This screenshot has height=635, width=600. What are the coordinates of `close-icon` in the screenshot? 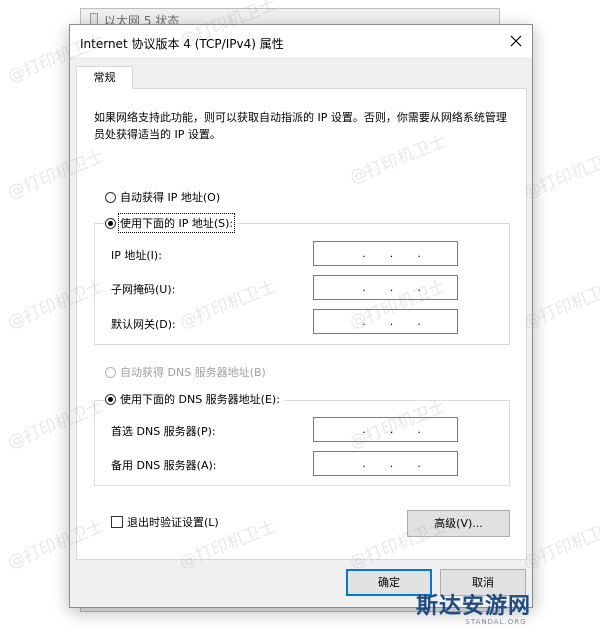 It's located at (516, 41).